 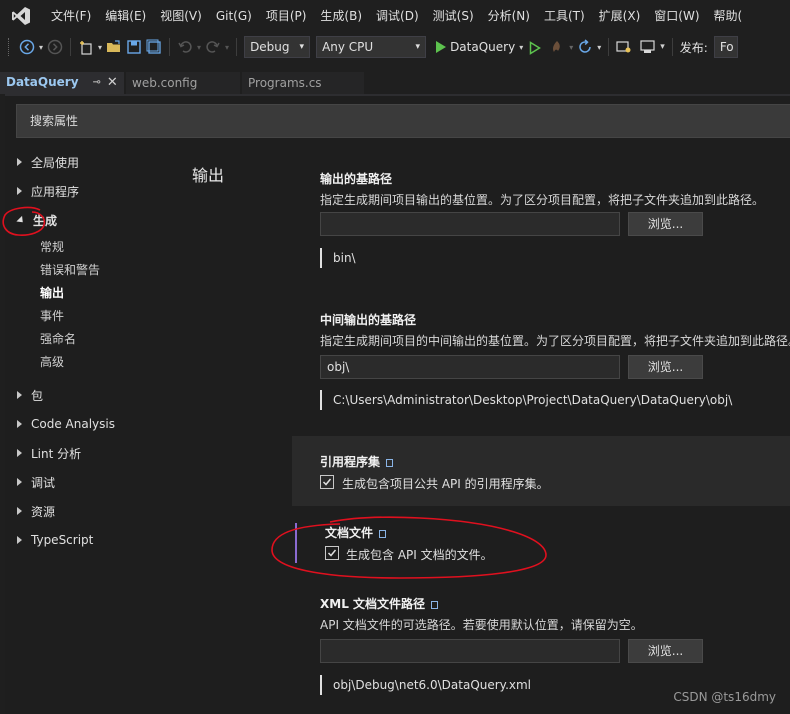 I want to click on nav-item-label: Lint 分析, so click(x=56, y=453).